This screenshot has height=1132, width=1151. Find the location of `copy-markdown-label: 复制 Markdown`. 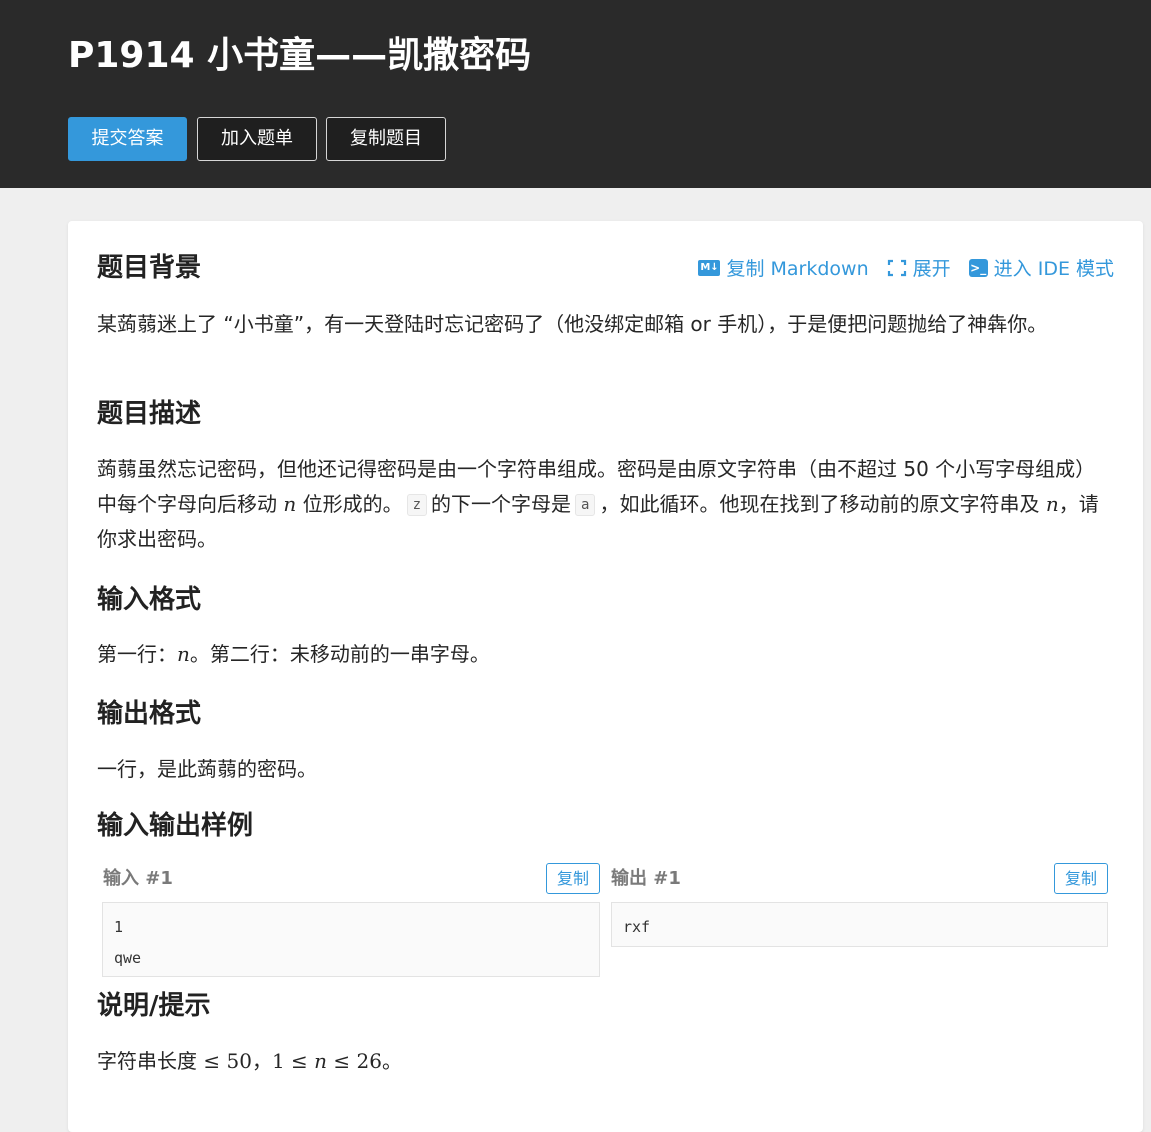

copy-markdown-label: 复制 Markdown is located at coordinates (797, 269).